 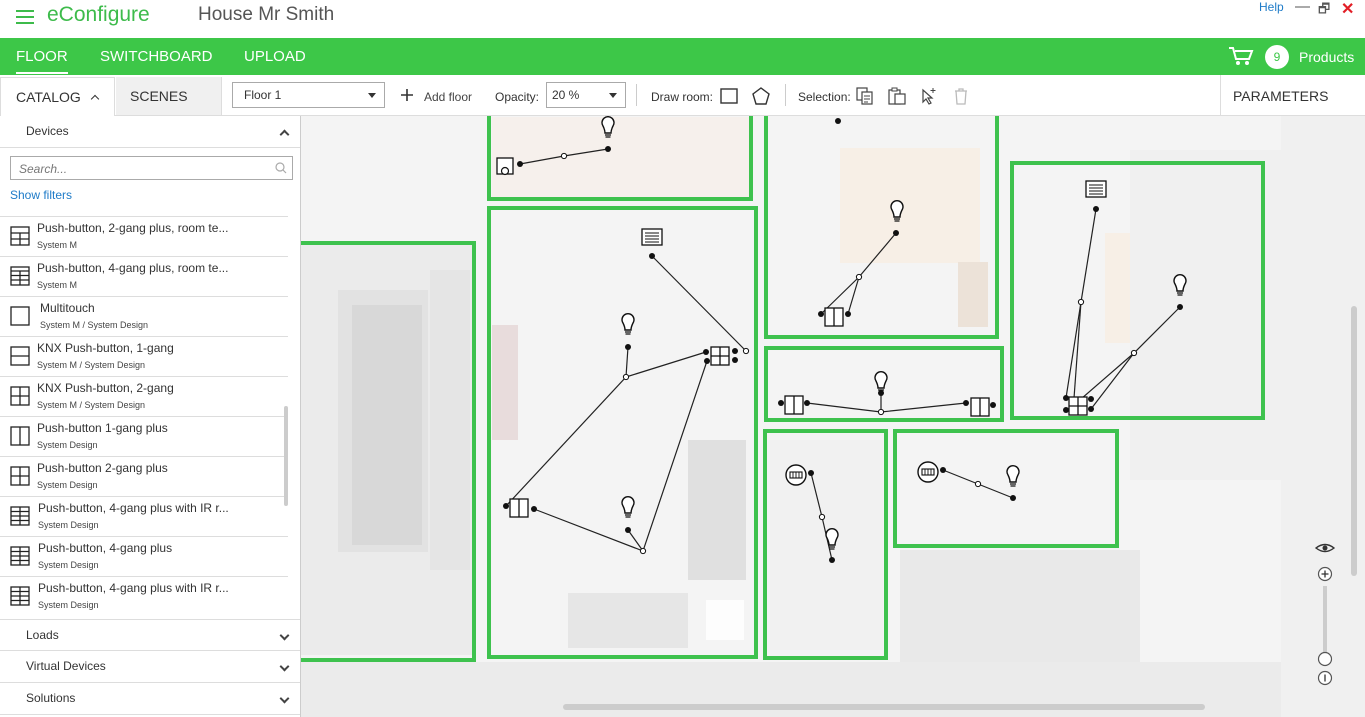 What do you see at coordinates (1277, 57) in the screenshot?
I see `cart-count-badge: 9` at bounding box center [1277, 57].